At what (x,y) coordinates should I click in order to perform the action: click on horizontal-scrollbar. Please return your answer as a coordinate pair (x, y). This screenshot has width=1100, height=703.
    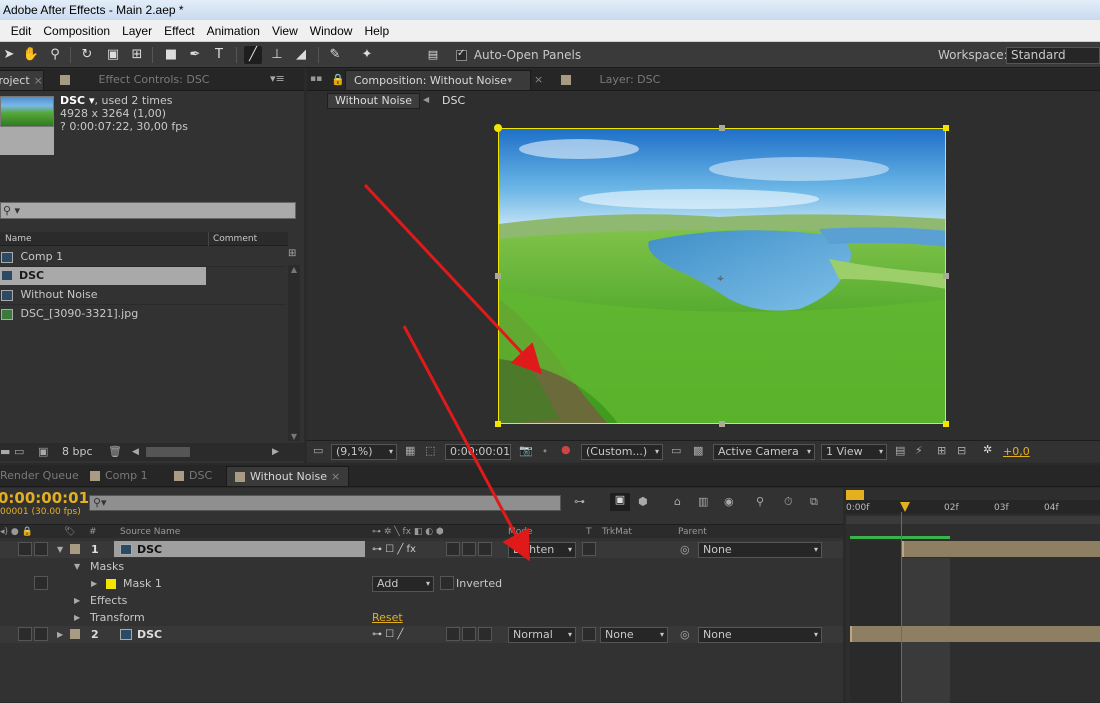
    Looking at the image, I should click on (168, 452).